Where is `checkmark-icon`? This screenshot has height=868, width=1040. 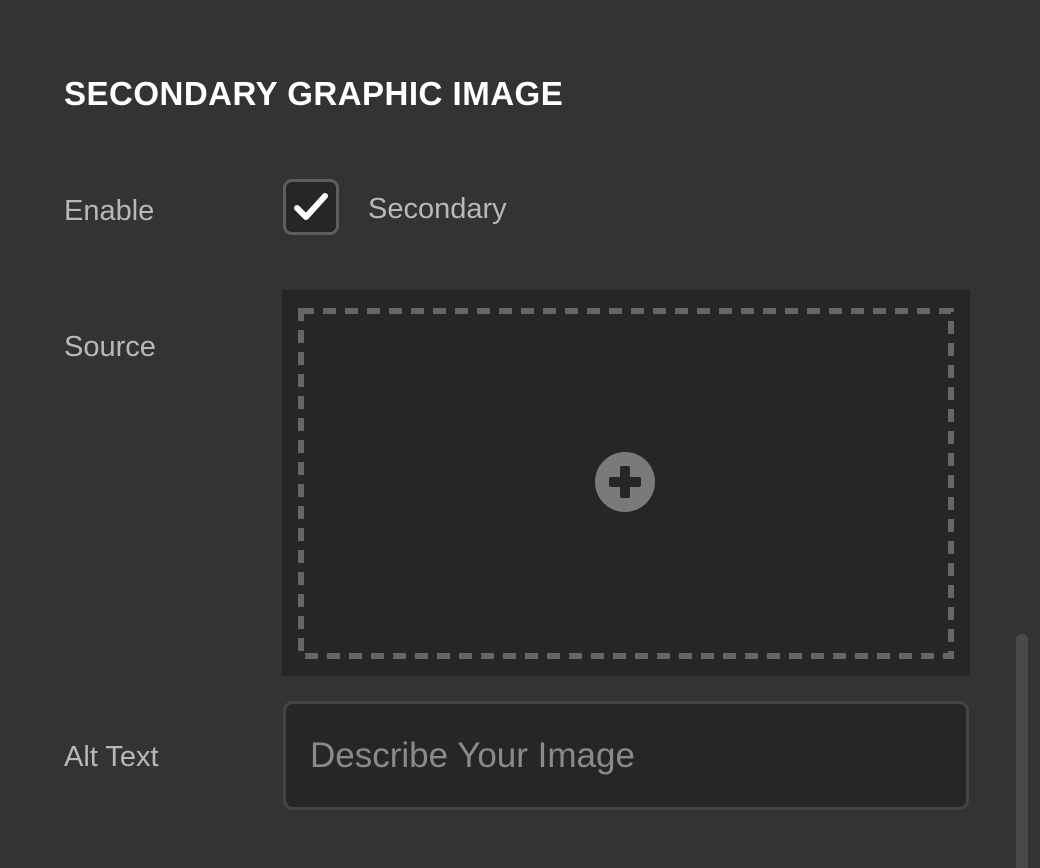 checkmark-icon is located at coordinates (311, 206).